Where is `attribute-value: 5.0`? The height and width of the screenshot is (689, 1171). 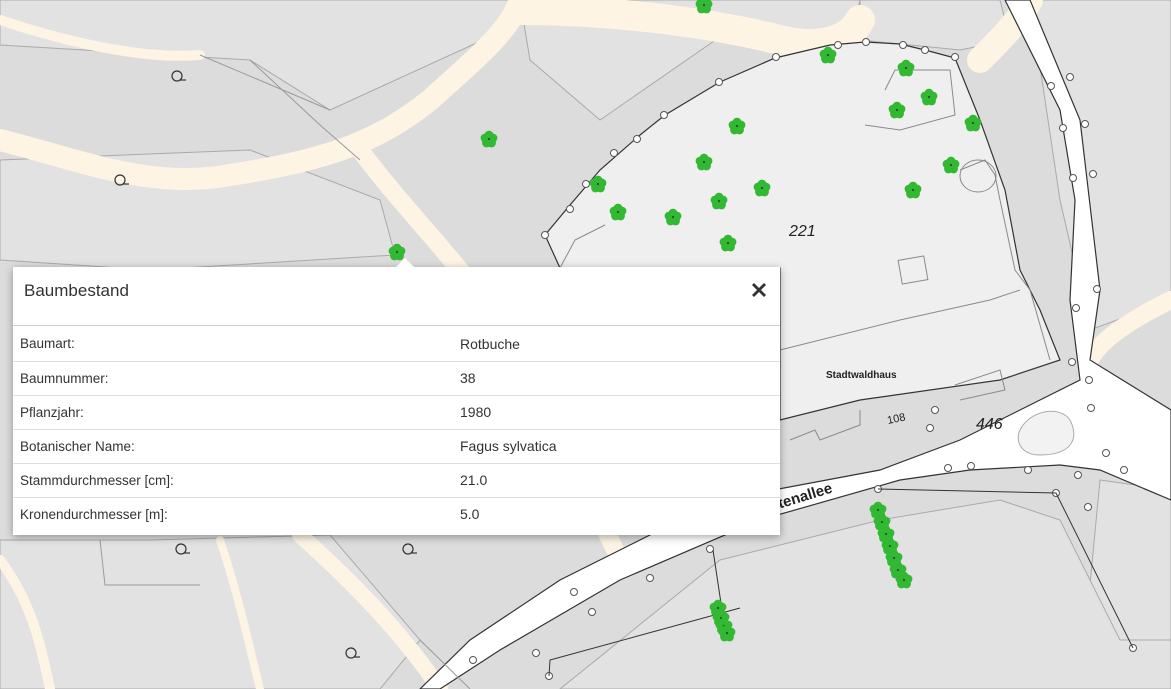 attribute-value: 5.0 is located at coordinates (470, 514).